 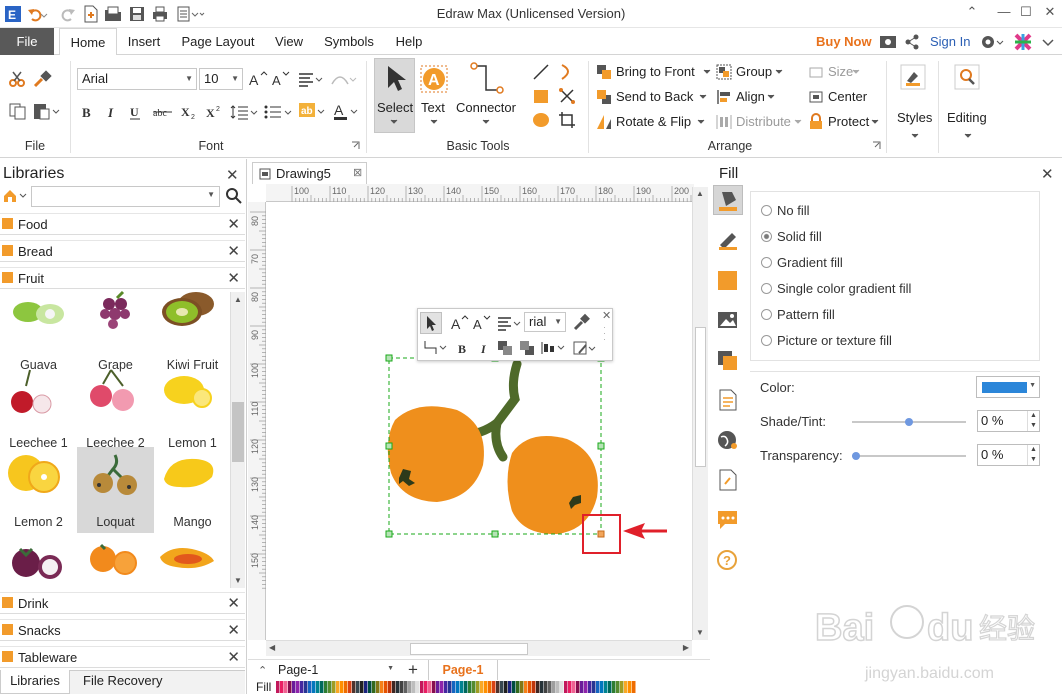 What do you see at coordinates (1050, 13) in the screenshot?
I see `close-button: ✕` at bounding box center [1050, 13].